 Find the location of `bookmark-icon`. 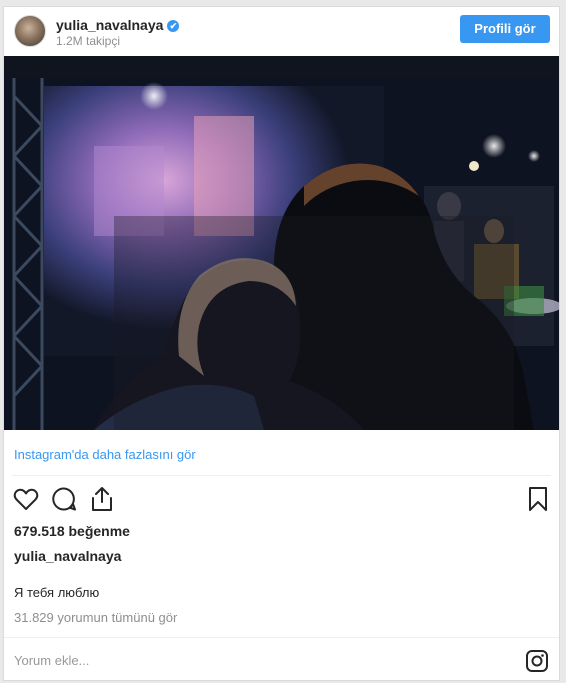

bookmark-icon is located at coordinates (538, 499).